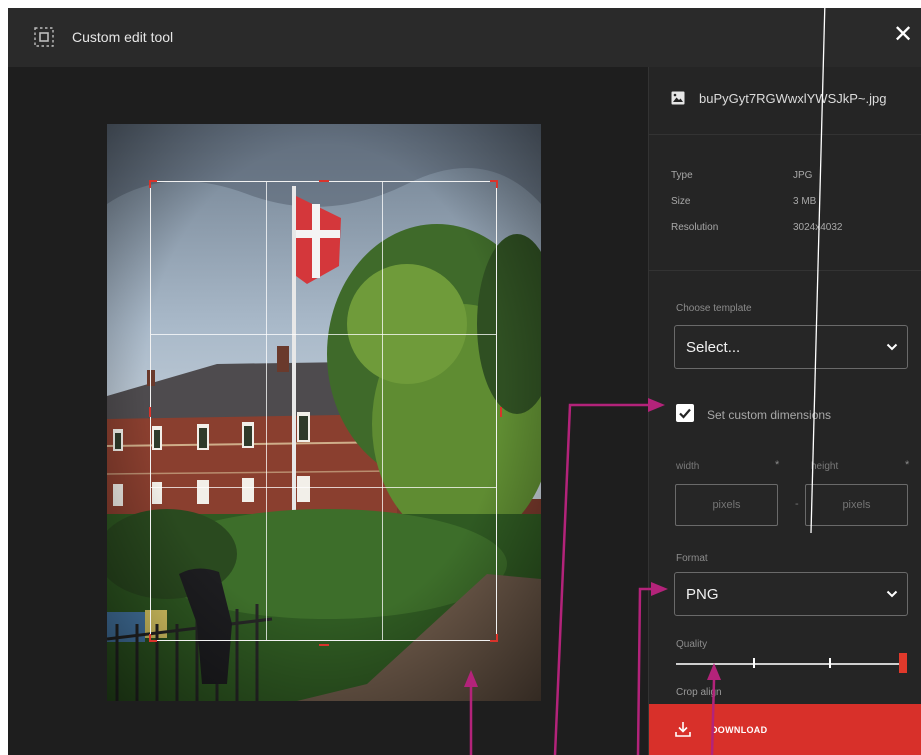 Image resolution: width=921 pixels, height=755 pixels. Describe the element at coordinates (785, 203) in the screenshot. I see `file-metadata: Type JPG Size 3 MB Resolution 3024x4032` at that location.